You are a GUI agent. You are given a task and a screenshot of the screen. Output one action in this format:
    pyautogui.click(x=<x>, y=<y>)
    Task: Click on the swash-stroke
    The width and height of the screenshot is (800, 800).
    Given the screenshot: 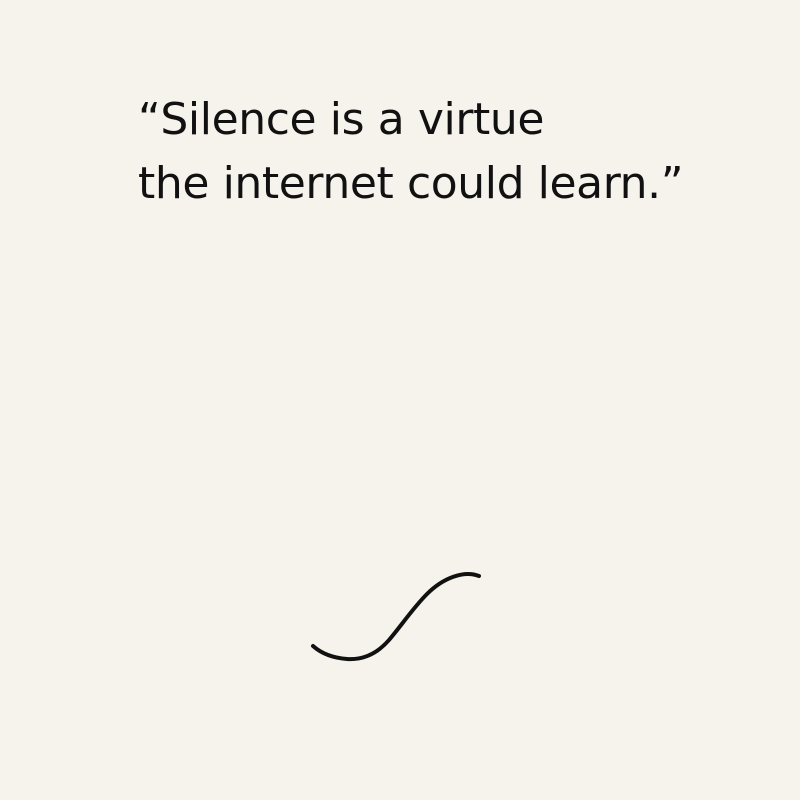 What is the action you would take?
    pyautogui.click(x=396, y=617)
    